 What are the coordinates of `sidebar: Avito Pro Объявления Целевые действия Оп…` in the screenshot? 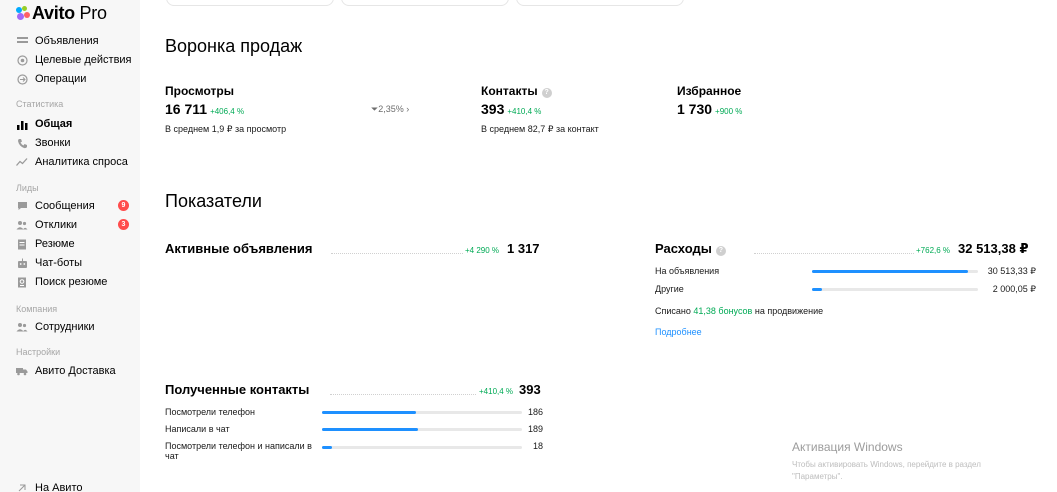 It's located at (70, 246).